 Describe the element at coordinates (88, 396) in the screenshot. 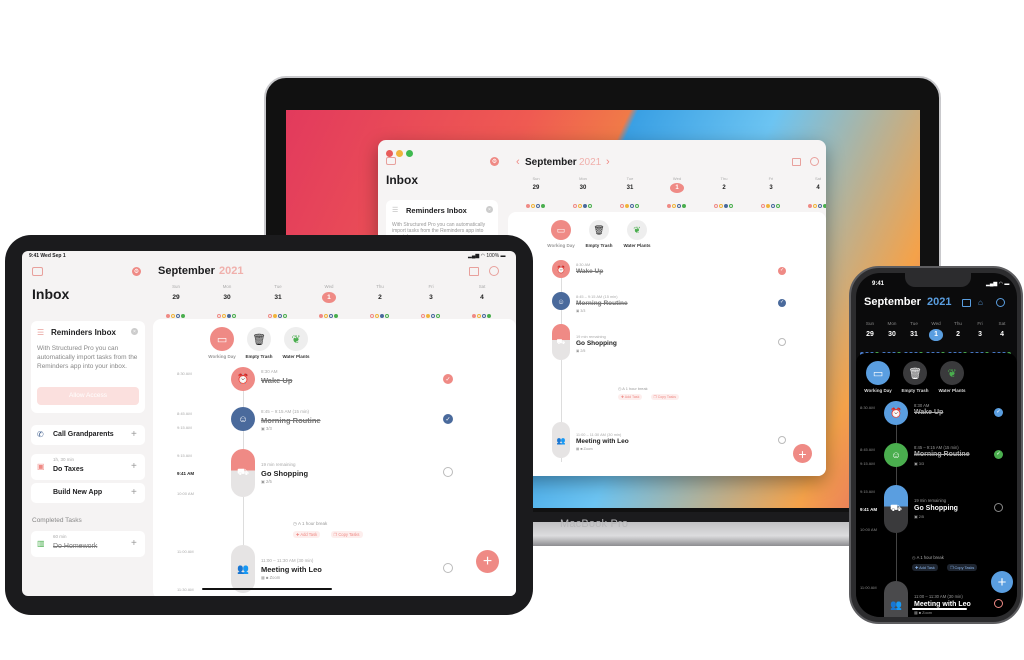

I see `allow-access-button: Allow Access` at that location.